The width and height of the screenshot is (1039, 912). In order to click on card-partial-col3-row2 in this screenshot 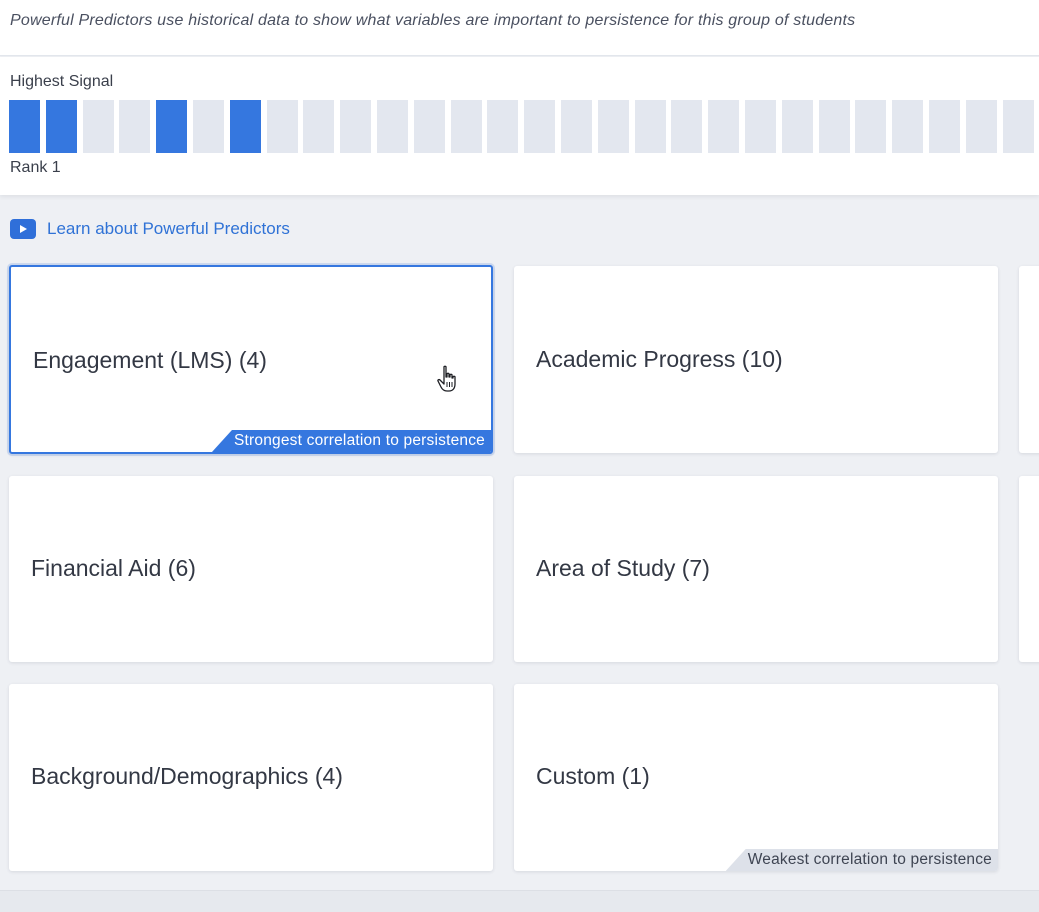, I will do `click(1029, 569)`.